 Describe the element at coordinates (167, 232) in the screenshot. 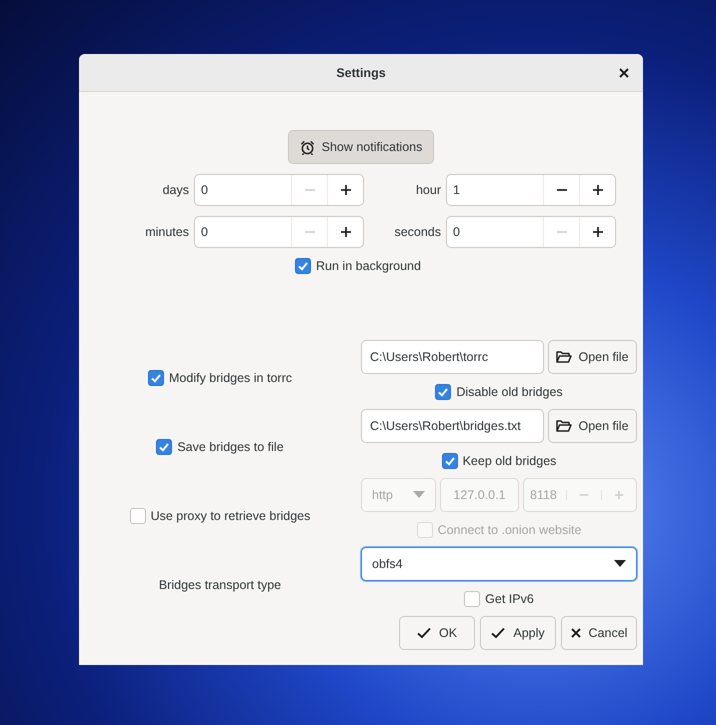

I see `timer-label: minutes` at that location.